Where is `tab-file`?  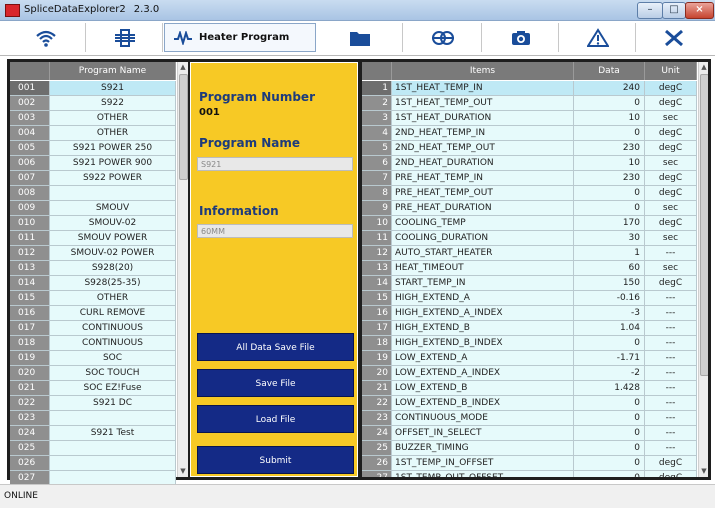 tab-file is located at coordinates (360, 37).